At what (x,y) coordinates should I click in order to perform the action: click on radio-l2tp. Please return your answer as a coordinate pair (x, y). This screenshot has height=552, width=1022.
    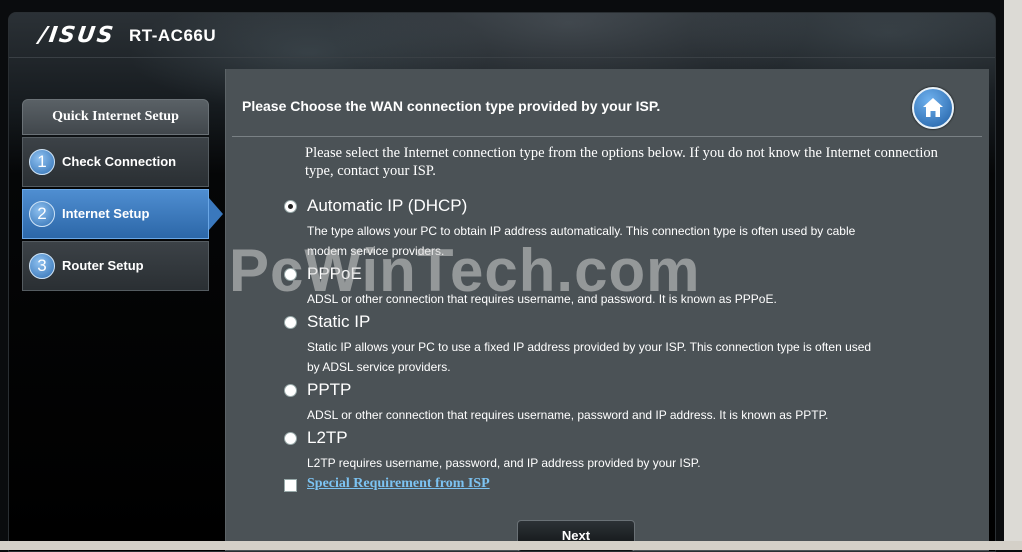
    Looking at the image, I should click on (290, 438).